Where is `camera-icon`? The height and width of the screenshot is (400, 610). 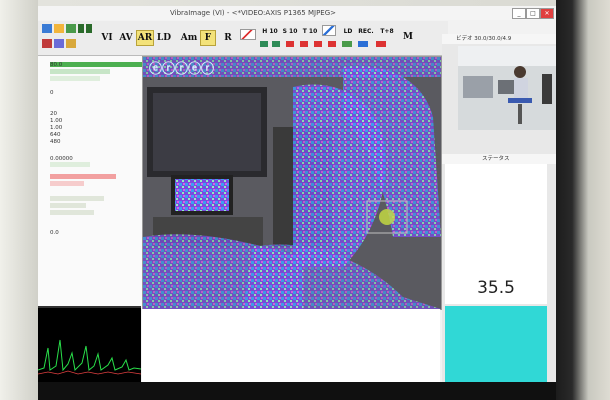 camera-icon is located at coordinates (71, 28).